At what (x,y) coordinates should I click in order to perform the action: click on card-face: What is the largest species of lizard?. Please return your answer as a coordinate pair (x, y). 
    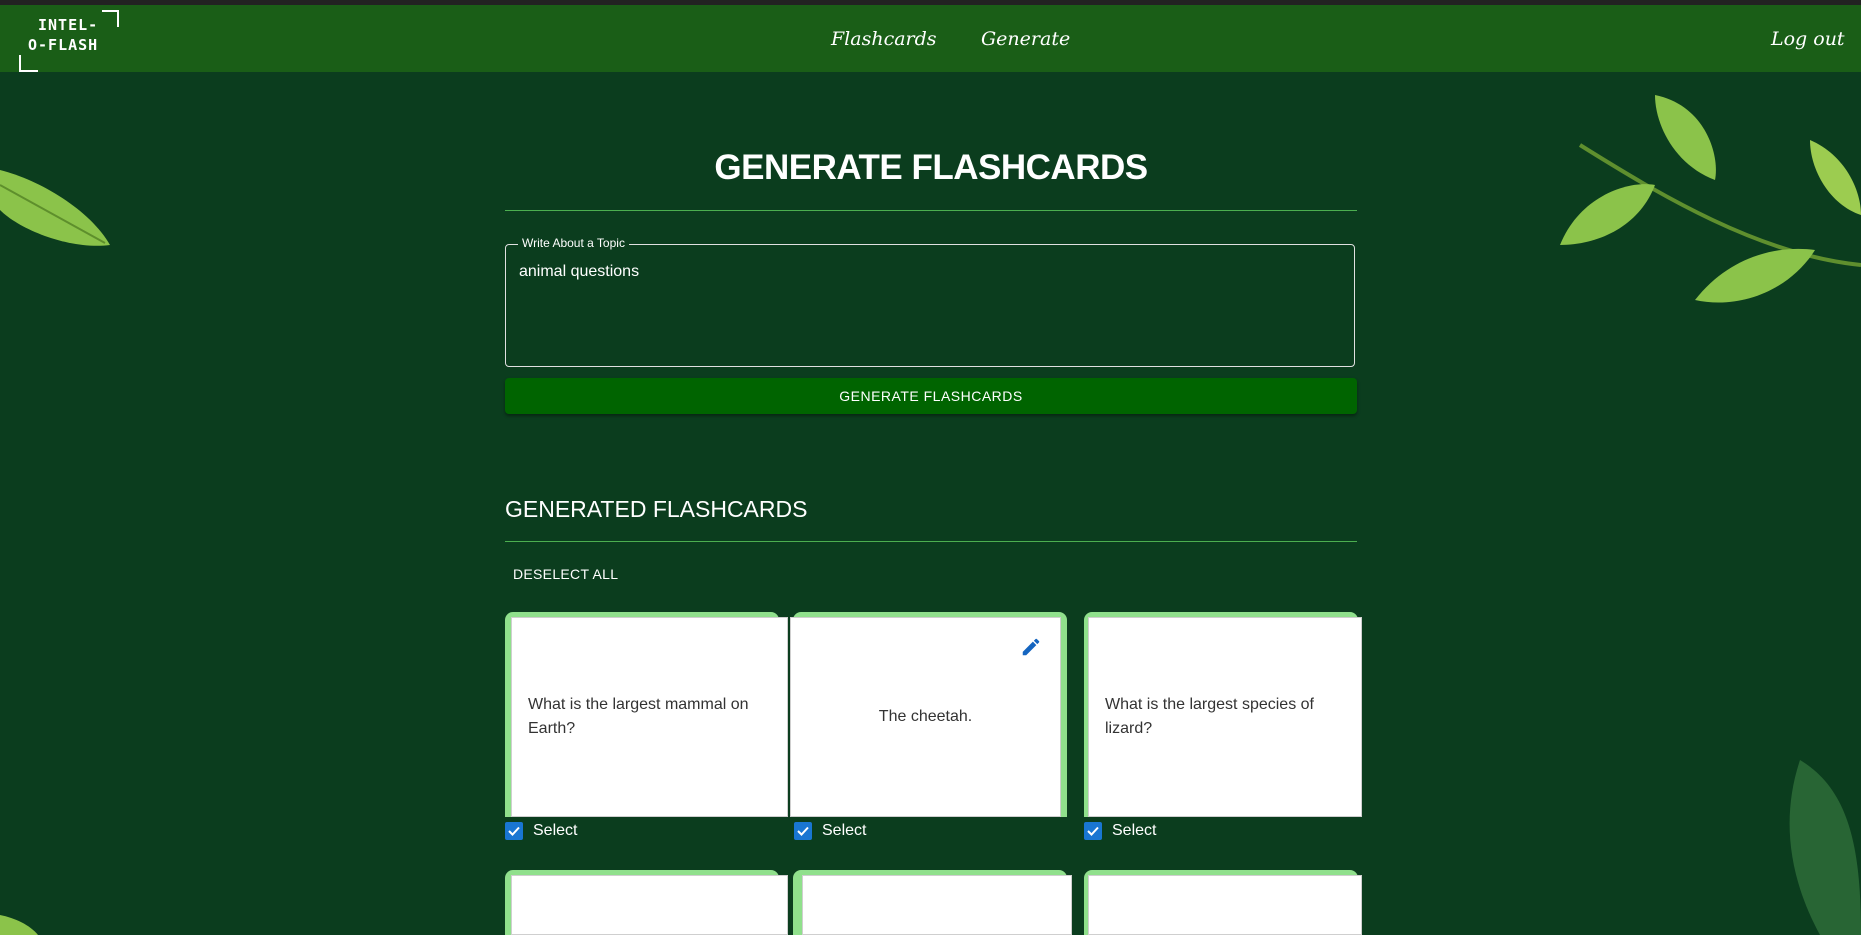
    Looking at the image, I should click on (1225, 717).